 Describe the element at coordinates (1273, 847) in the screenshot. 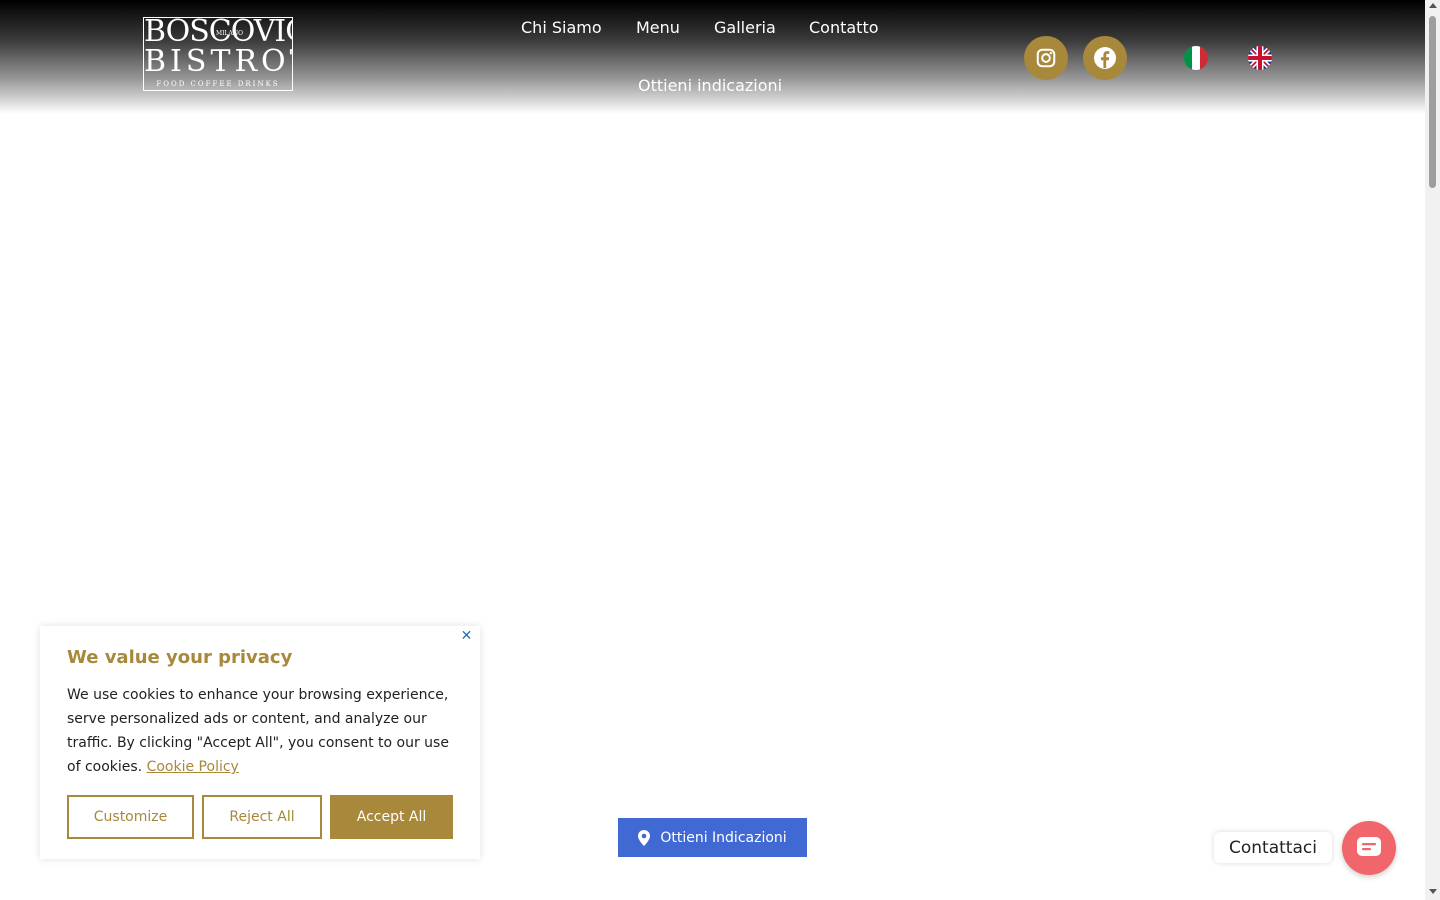

I see `contact-label: Contattaci` at that location.